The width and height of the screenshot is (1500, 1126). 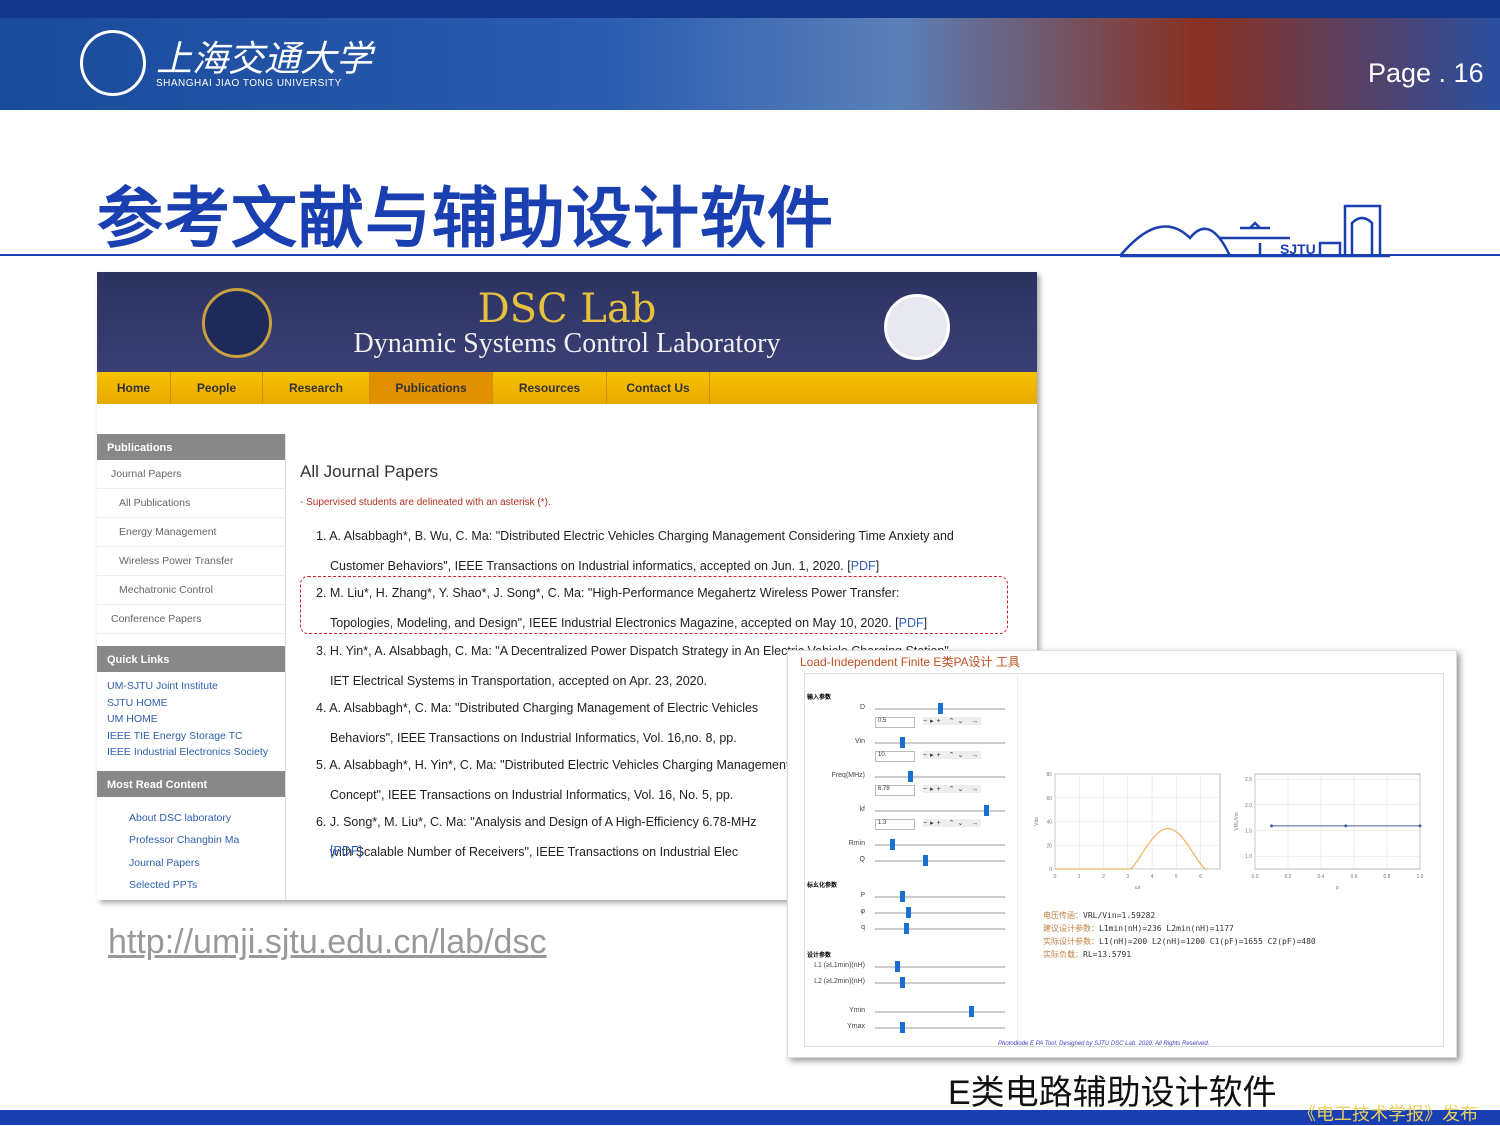 What do you see at coordinates (1037, 821) in the screenshot?
I see `y-axis-label: Vds` at bounding box center [1037, 821].